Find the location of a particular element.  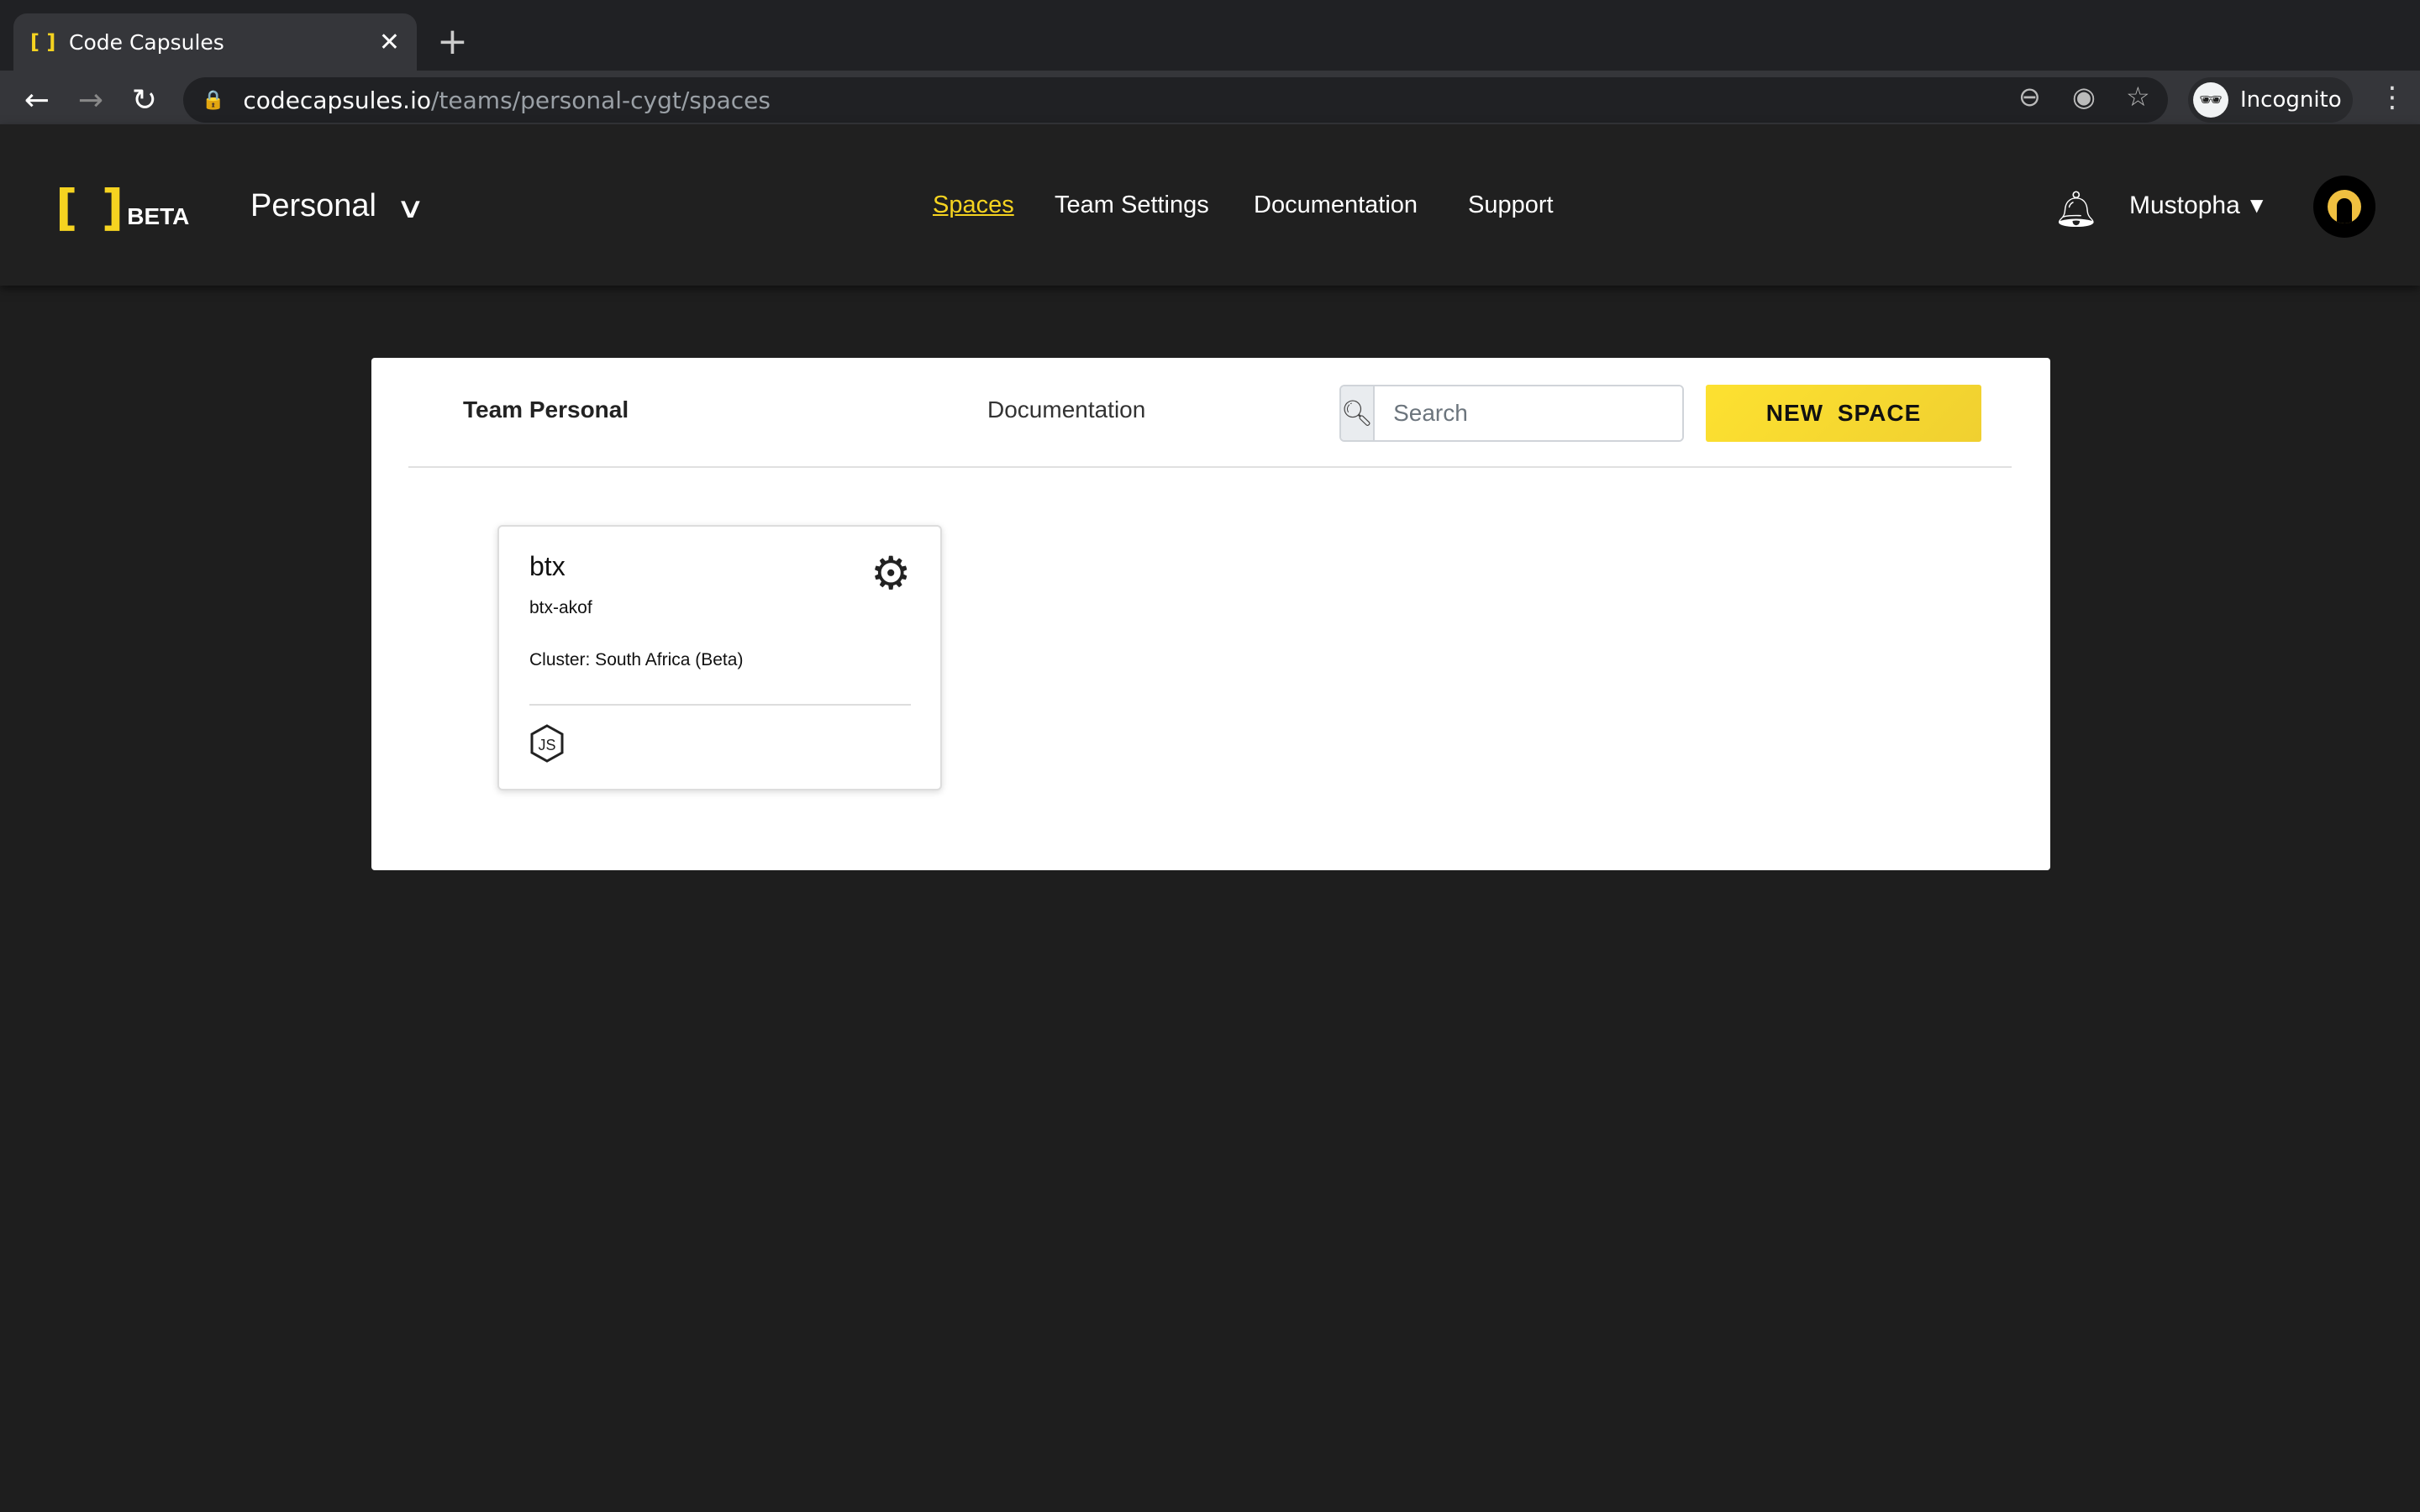

panel-title: Team Personal is located at coordinates (546, 409).